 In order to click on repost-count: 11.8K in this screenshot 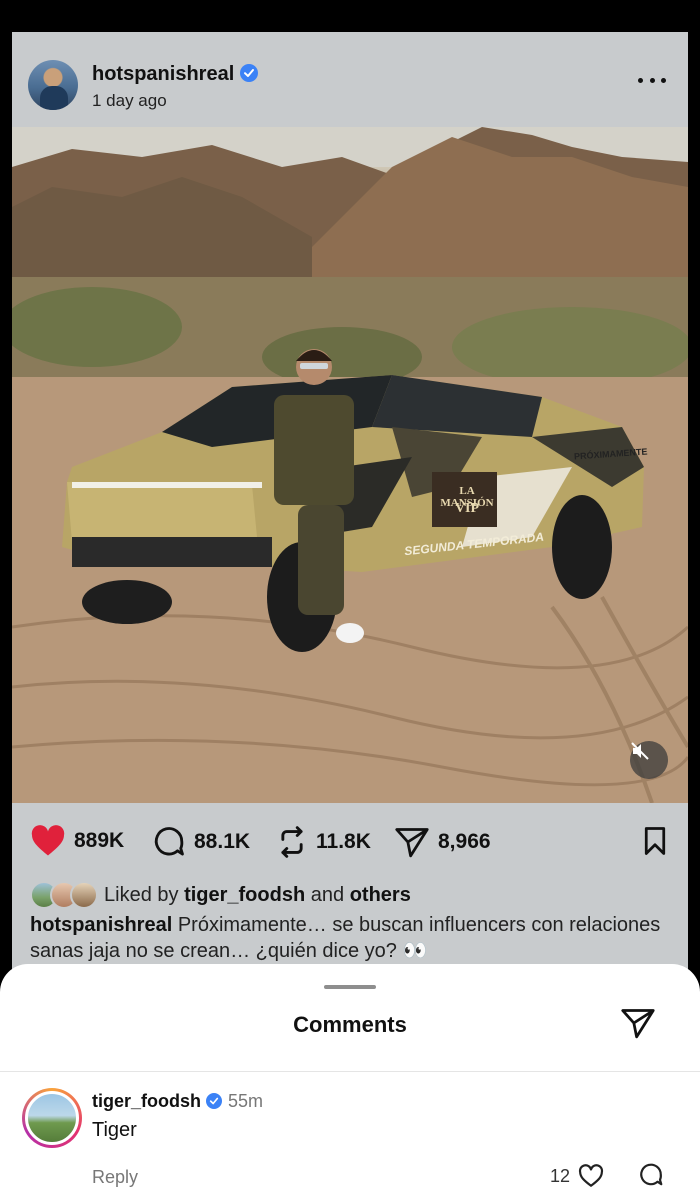, I will do `click(343, 841)`.